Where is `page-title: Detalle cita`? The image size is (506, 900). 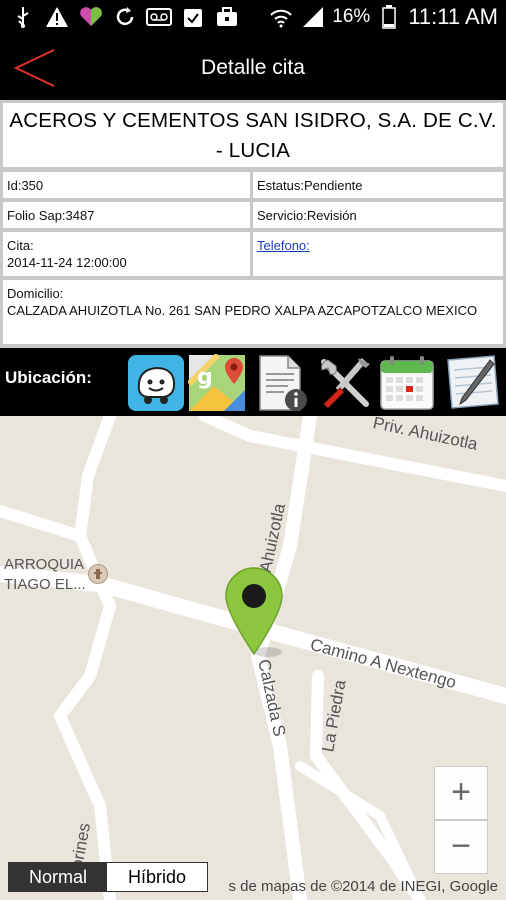 page-title: Detalle cita is located at coordinates (253, 67).